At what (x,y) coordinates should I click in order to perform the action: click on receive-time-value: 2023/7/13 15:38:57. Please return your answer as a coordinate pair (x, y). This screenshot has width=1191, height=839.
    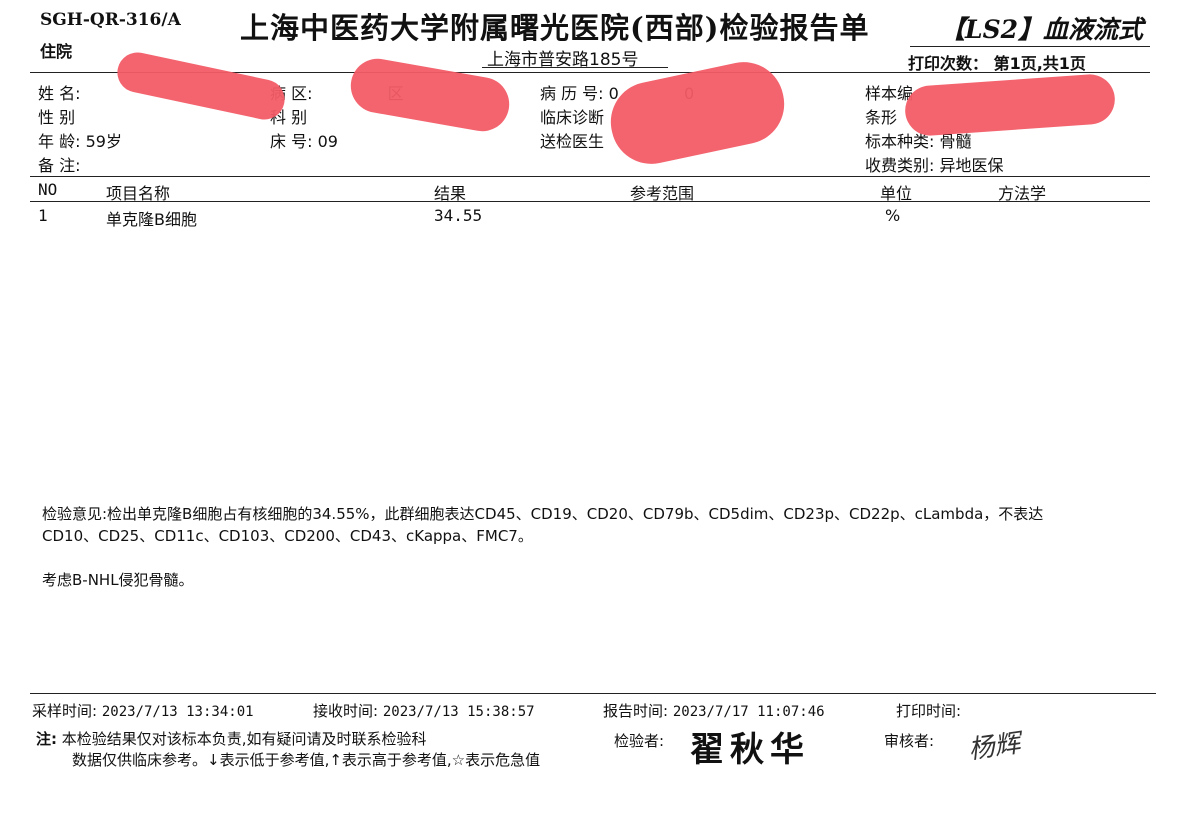
    Looking at the image, I should click on (458, 712).